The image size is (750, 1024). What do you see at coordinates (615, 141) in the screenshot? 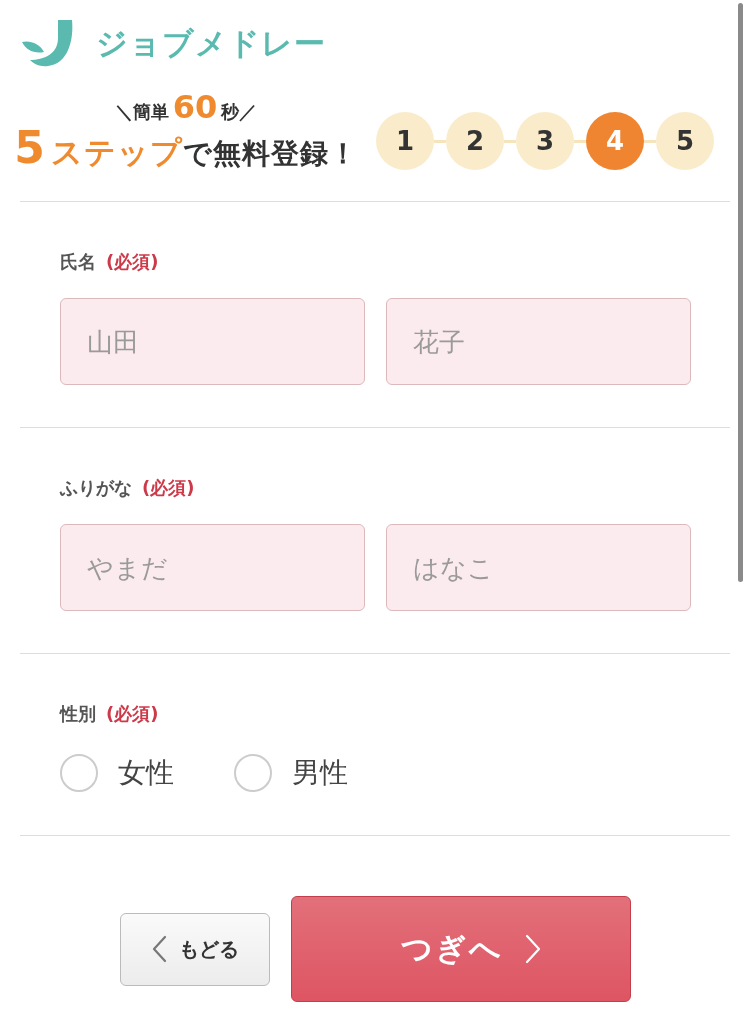
I see `step-indicator: 4` at bounding box center [615, 141].